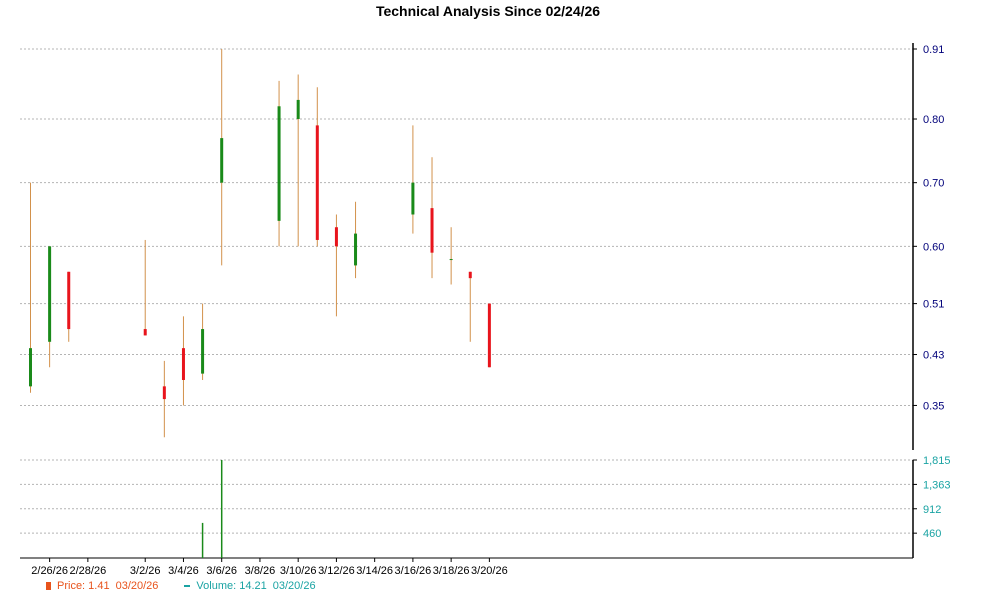 This screenshot has height=600, width=1000. What do you see at coordinates (933, 50) in the screenshot?
I see `price-tick-label: 0.91` at bounding box center [933, 50].